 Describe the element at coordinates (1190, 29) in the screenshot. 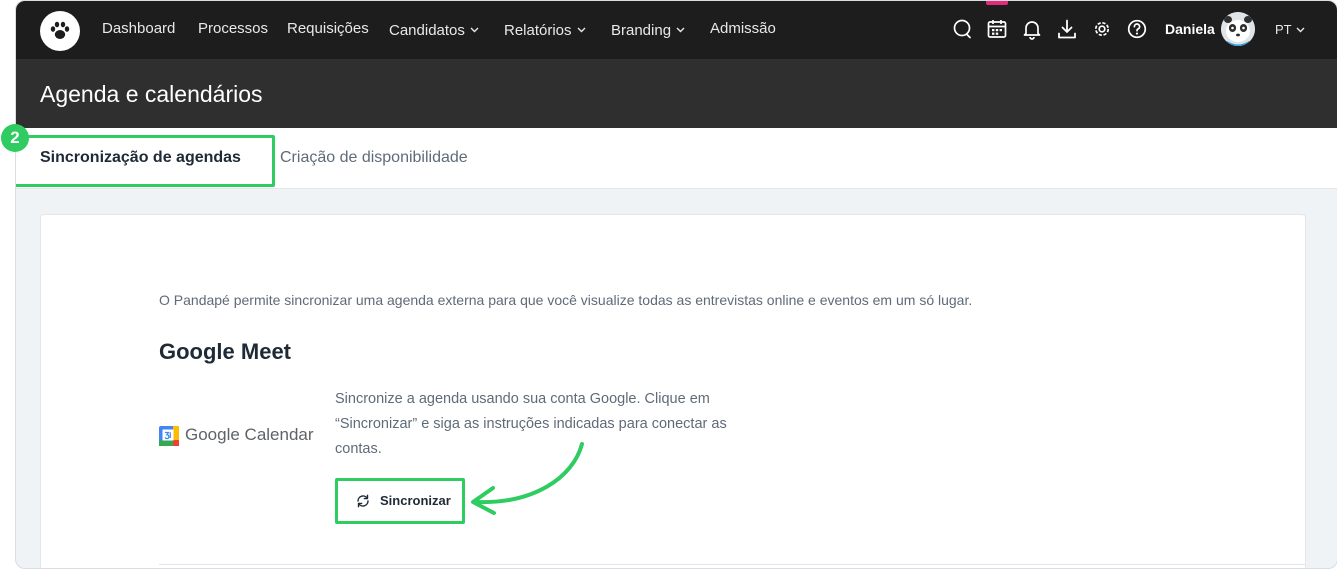

I see `user-name: Daniela` at that location.